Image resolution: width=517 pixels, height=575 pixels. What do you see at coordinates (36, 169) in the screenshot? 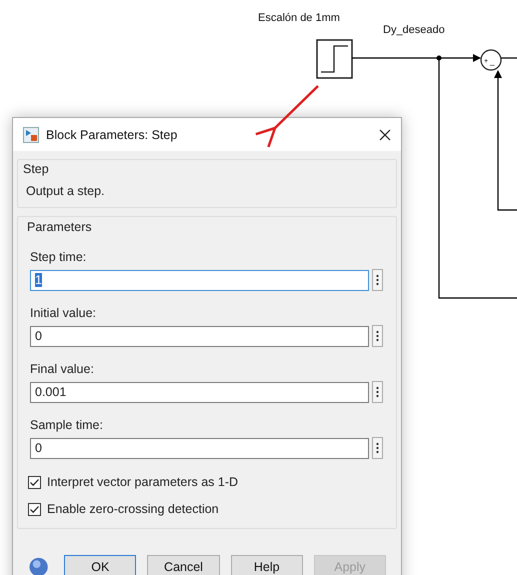
I see `group-title: Step` at bounding box center [36, 169].